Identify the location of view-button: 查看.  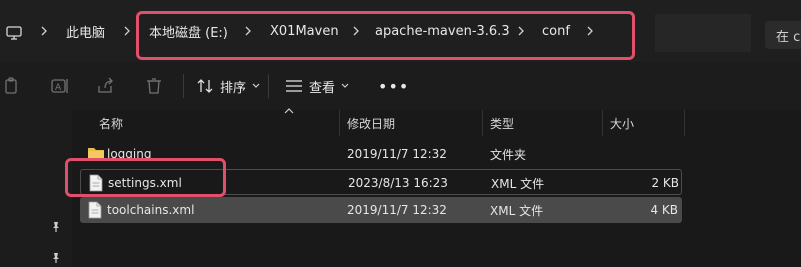
(317, 86).